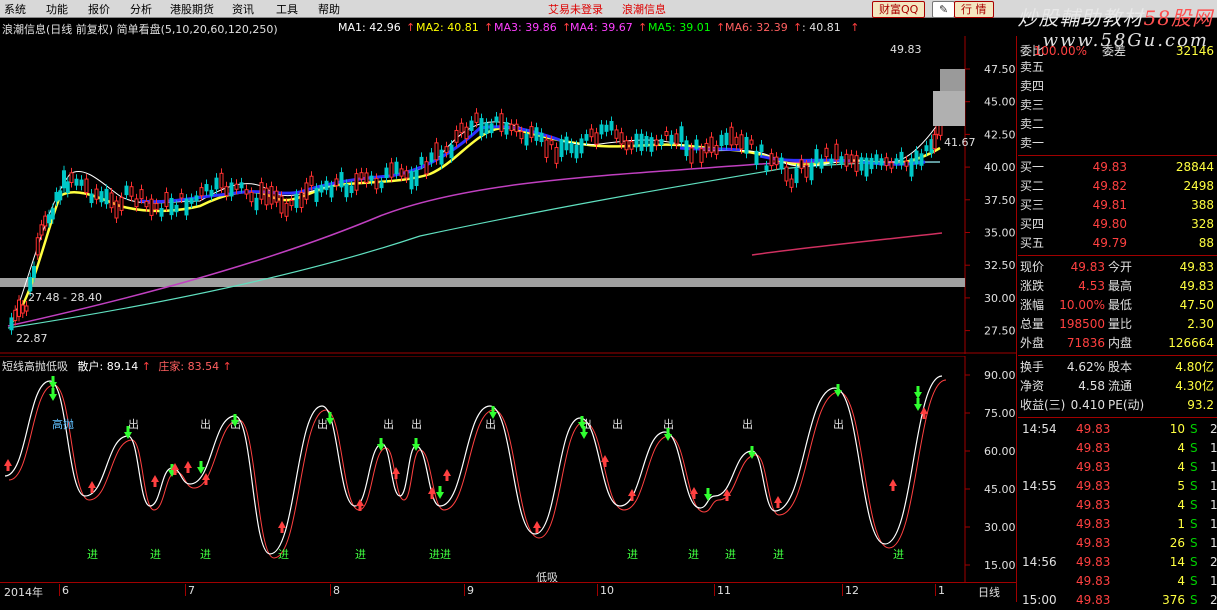 The height and width of the screenshot is (610, 1217). Describe the element at coordinates (99, 9) in the screenshot. I see `menu-quote: 报价` at that location.